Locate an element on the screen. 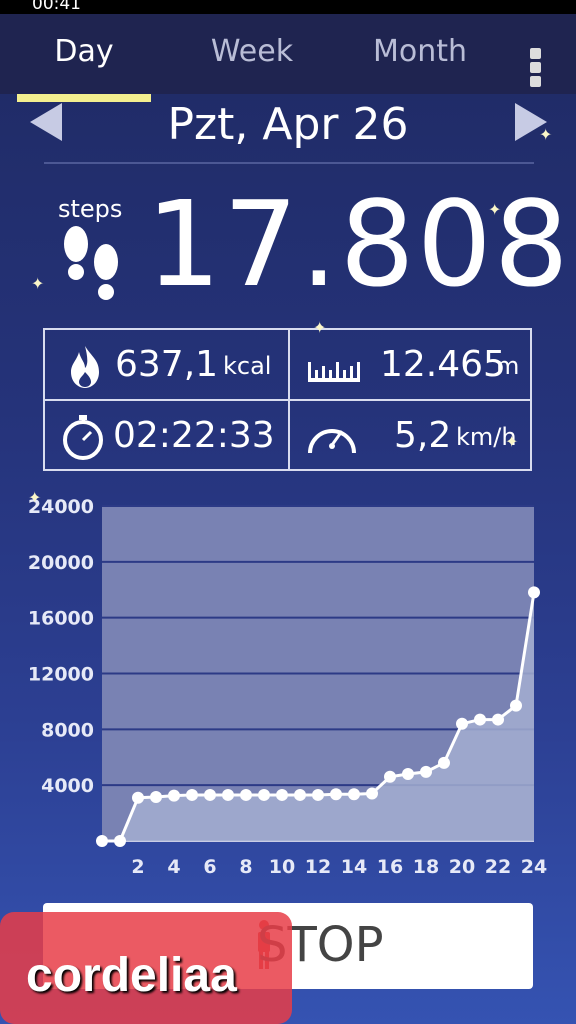 This screenshot has height=1024, width=576. status-time: 00:41 is located at coordinates (56, 7).